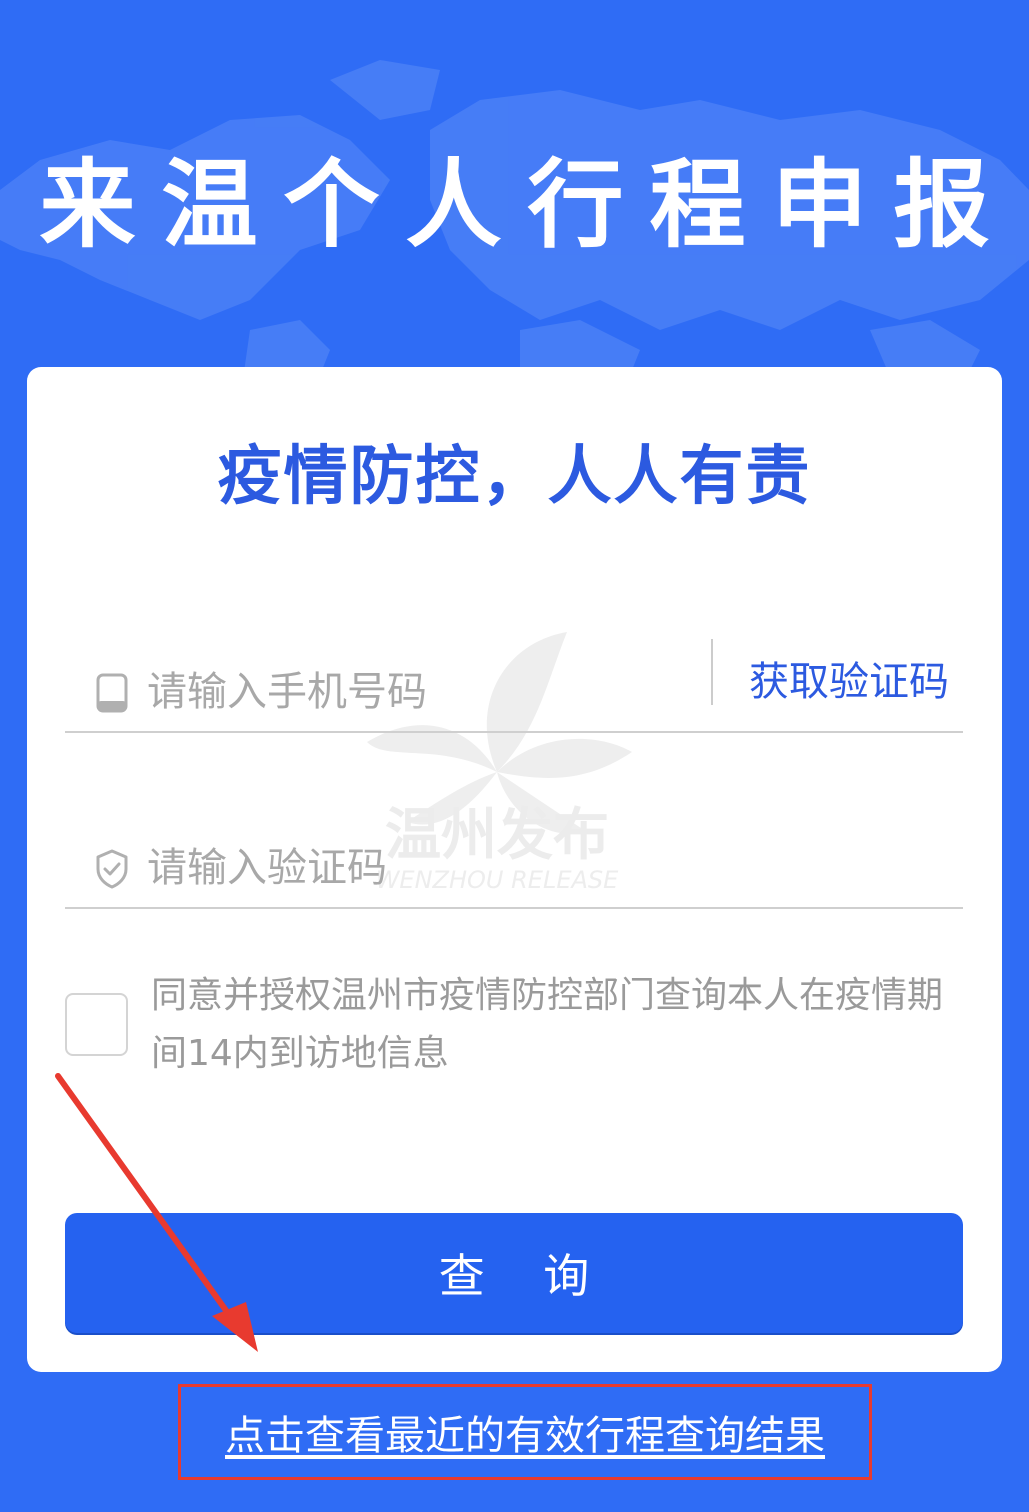 This screenshot has height=1512, width=1029. I want to click on query-button: 查 询, so click(514, 1273).